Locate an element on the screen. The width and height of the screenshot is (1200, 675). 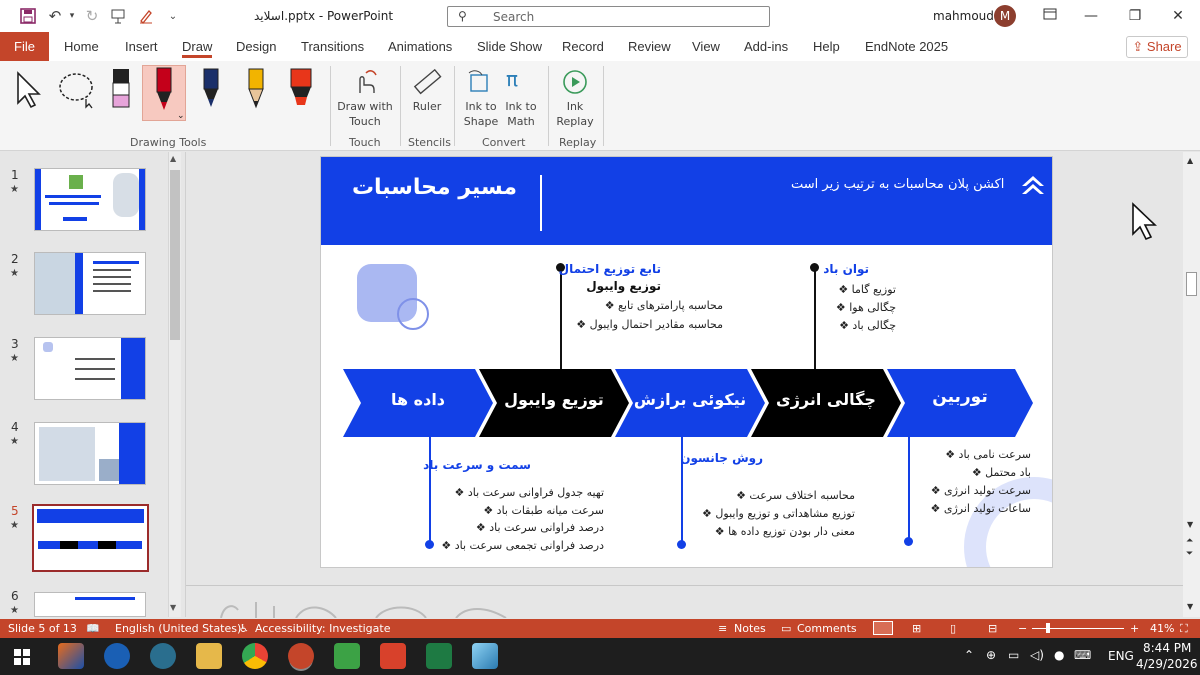
arrow-label-energy: چگالی انرژی is located at coordinates (826, 399).